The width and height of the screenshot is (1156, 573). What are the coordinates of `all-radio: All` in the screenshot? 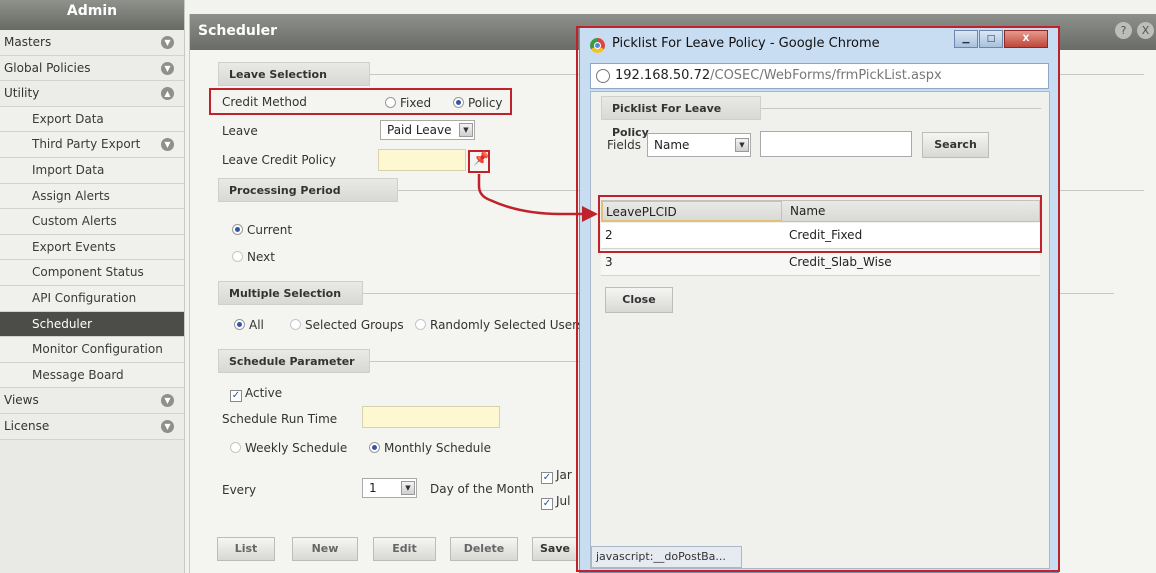 It's located at (249, 325).